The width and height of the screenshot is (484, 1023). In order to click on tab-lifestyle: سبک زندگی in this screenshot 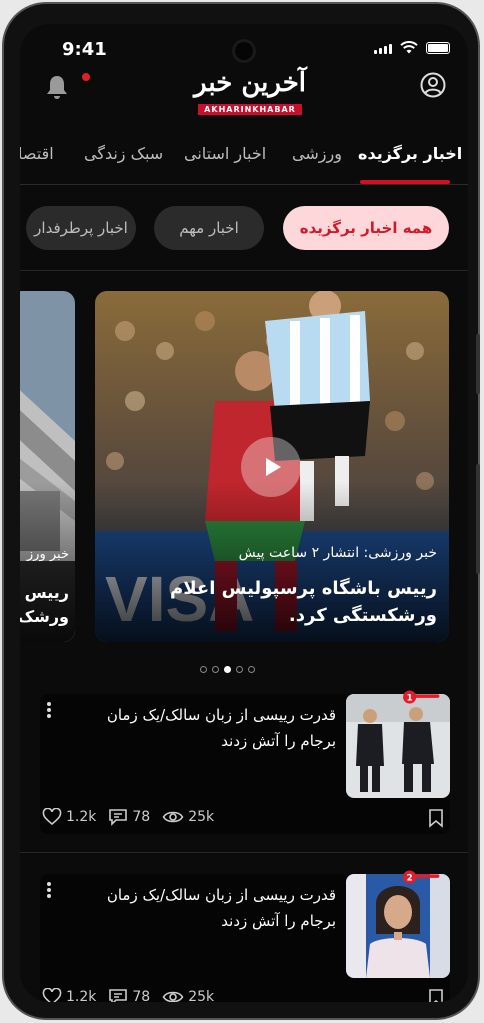, I will do `click(123, 153)`.